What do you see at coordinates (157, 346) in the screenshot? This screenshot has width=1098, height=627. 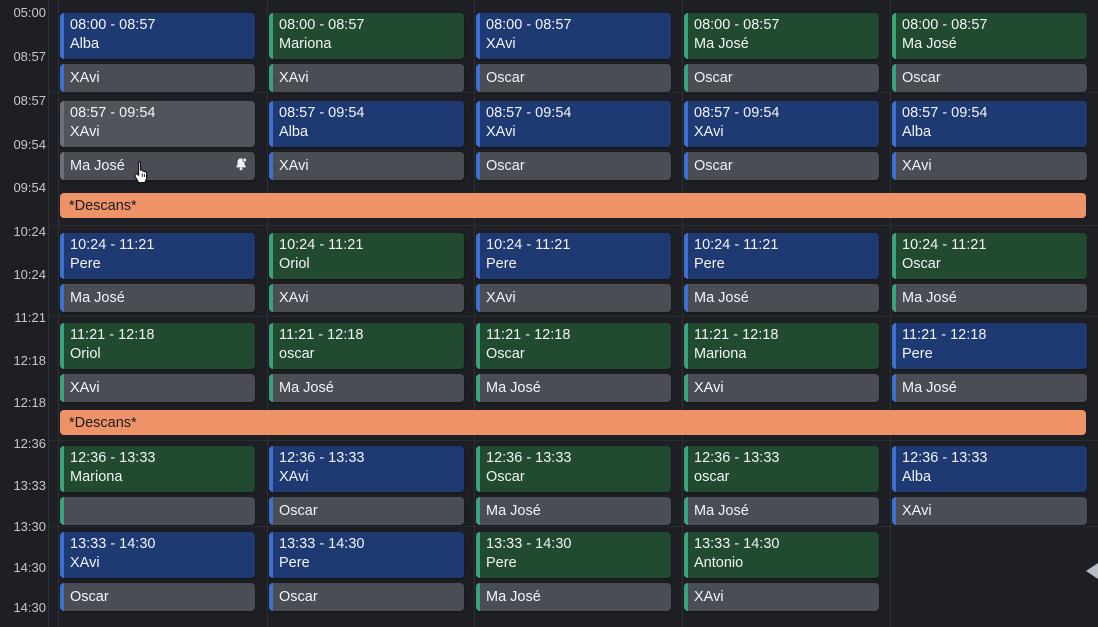 I see `lesson-card: 11:21 - 12:18 Oriol` at bounding box center [157, 346].